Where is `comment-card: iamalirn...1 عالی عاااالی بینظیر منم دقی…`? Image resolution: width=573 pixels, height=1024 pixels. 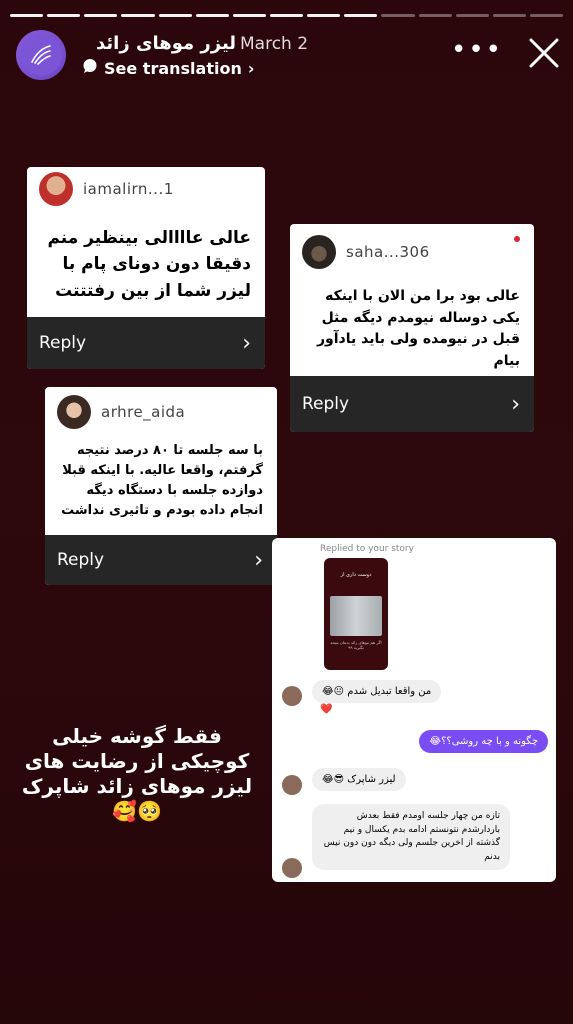
comment-card: iamalirn...1 عالی عاااالی بینظیر منم دقی… is located at coordinates (146, 268).